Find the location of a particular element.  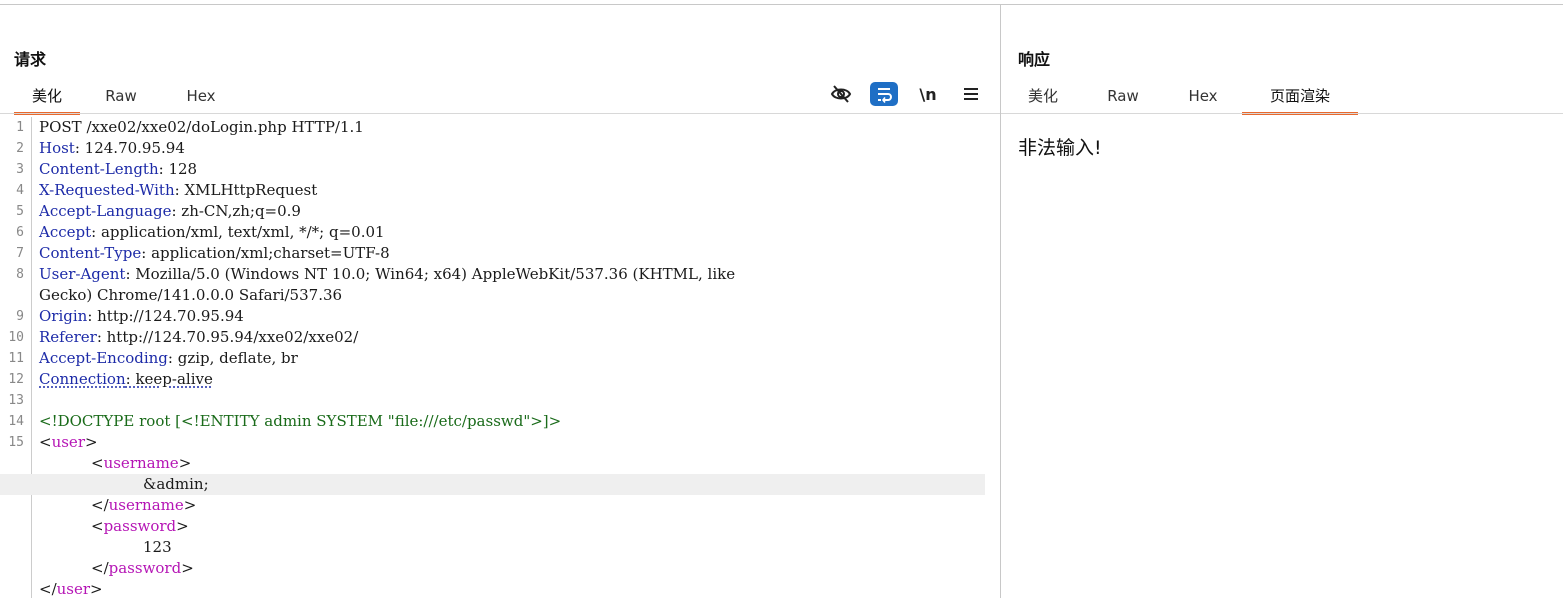

editor-line: 12 Connection: keep-alive is located at coordinates (492, 379).